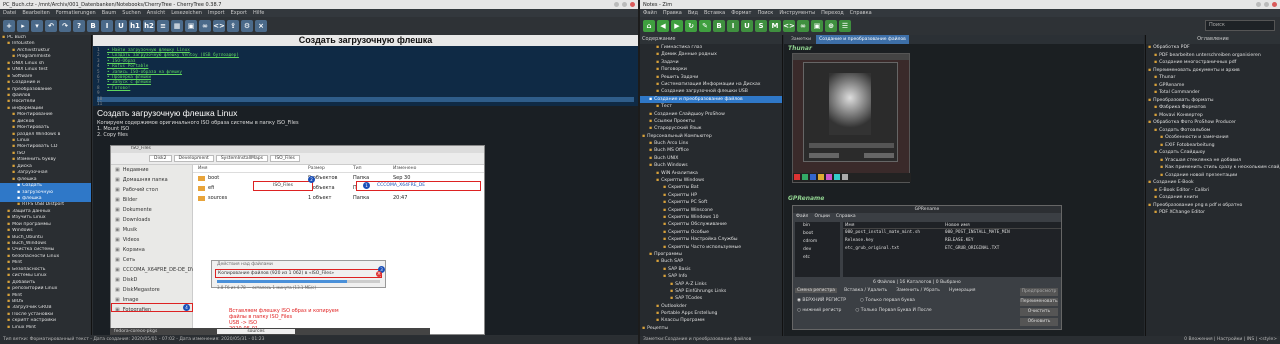  Describe the element at coordinates (1213, 191) in the screenshot. I see `tree-item: ▪ E-Book Editor - Calibri` at that location.